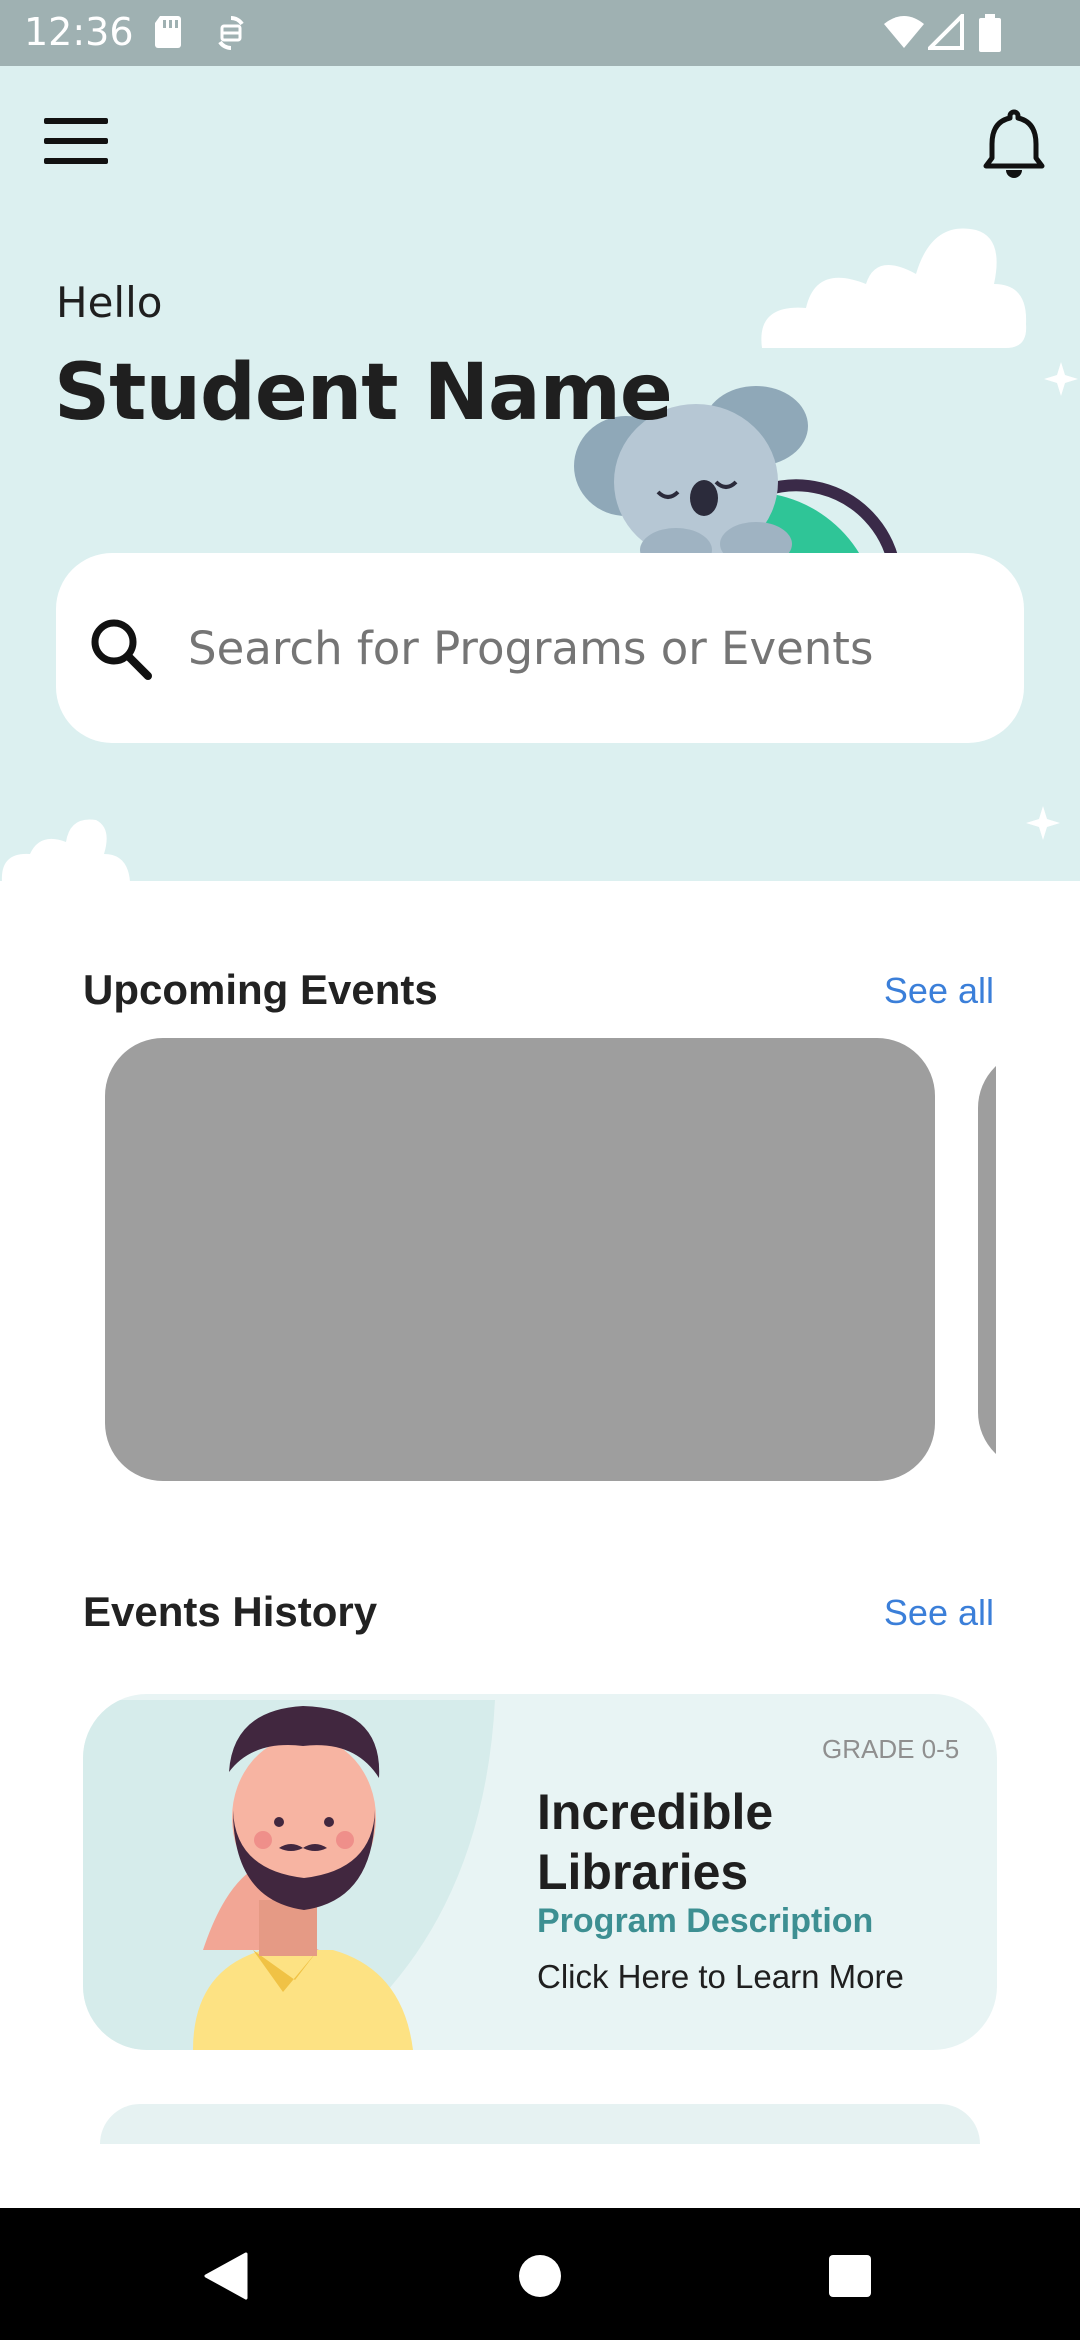  What do you see at coordinates (939, 1613) in the screenshot?
I see `history-see-all-link: See all` at bounding box center [939, 1613].